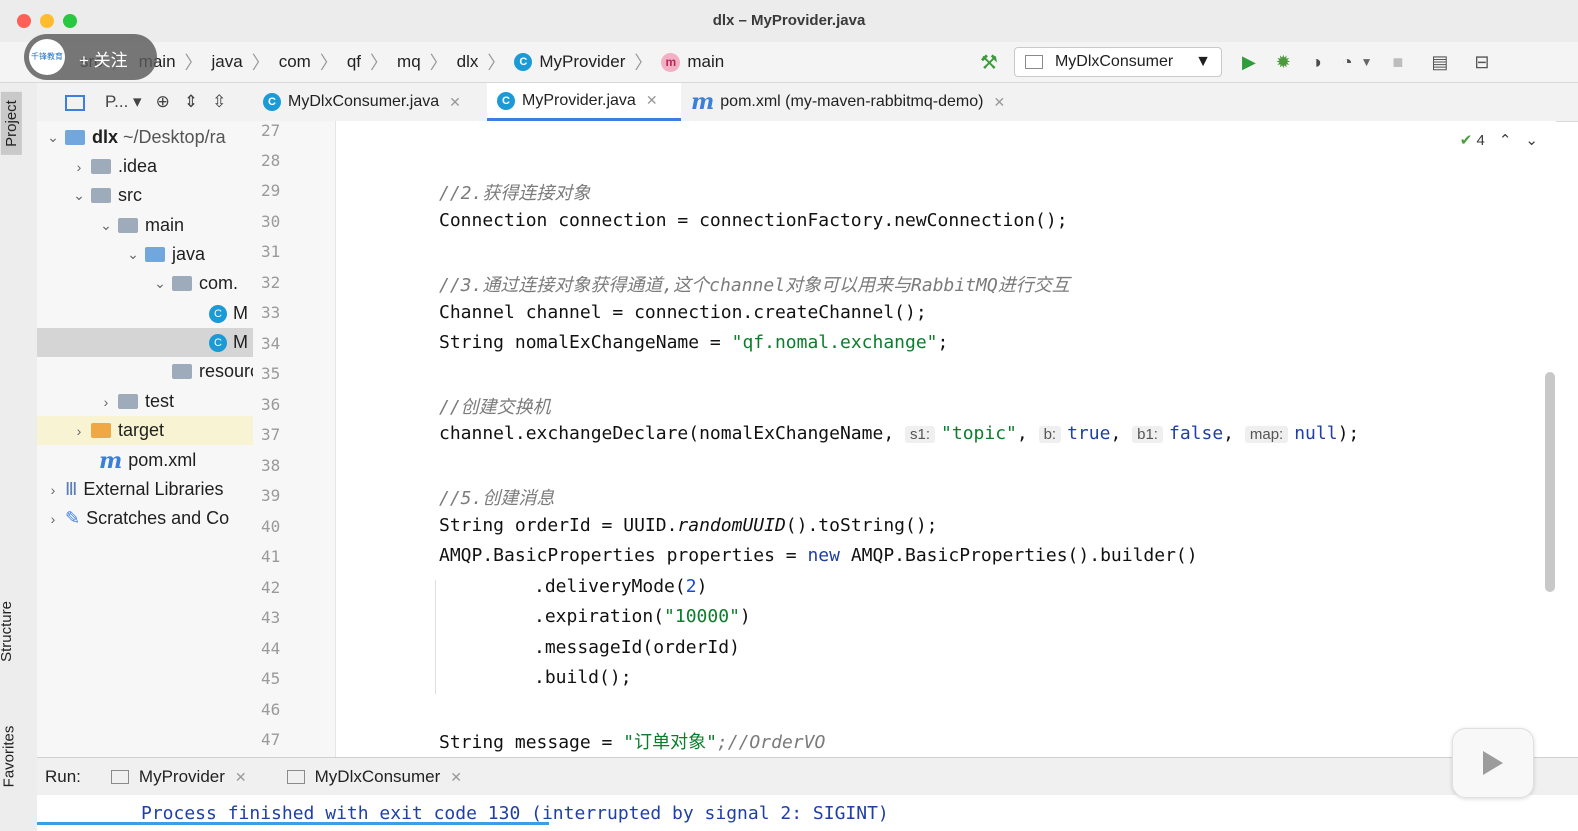 The width and height of the screenshot is (1578, 831). Describe the element at coordinates (178, 777) in the screenshot. I see `run-tab-myprovider: MyProvider ✕` at that location.